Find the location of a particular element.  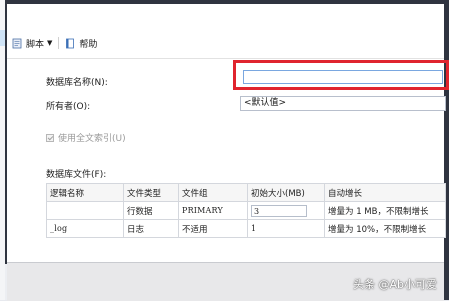

chevron-down-icon: ▼ is located at coordinates (49, 43).